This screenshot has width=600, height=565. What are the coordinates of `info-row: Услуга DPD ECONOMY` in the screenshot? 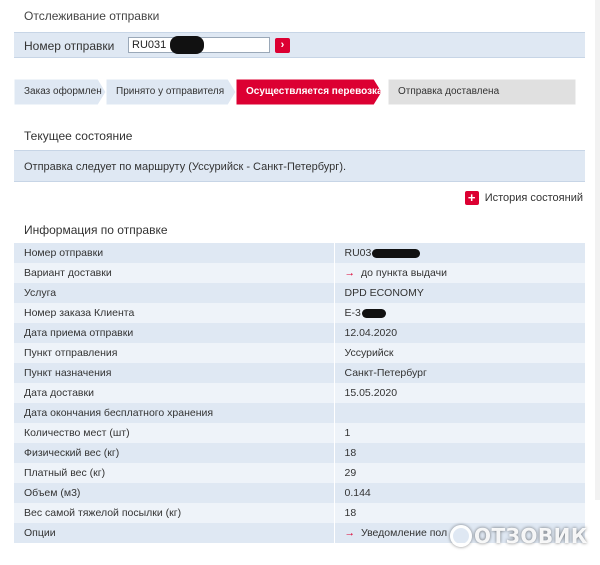 It's located at (299, 293).